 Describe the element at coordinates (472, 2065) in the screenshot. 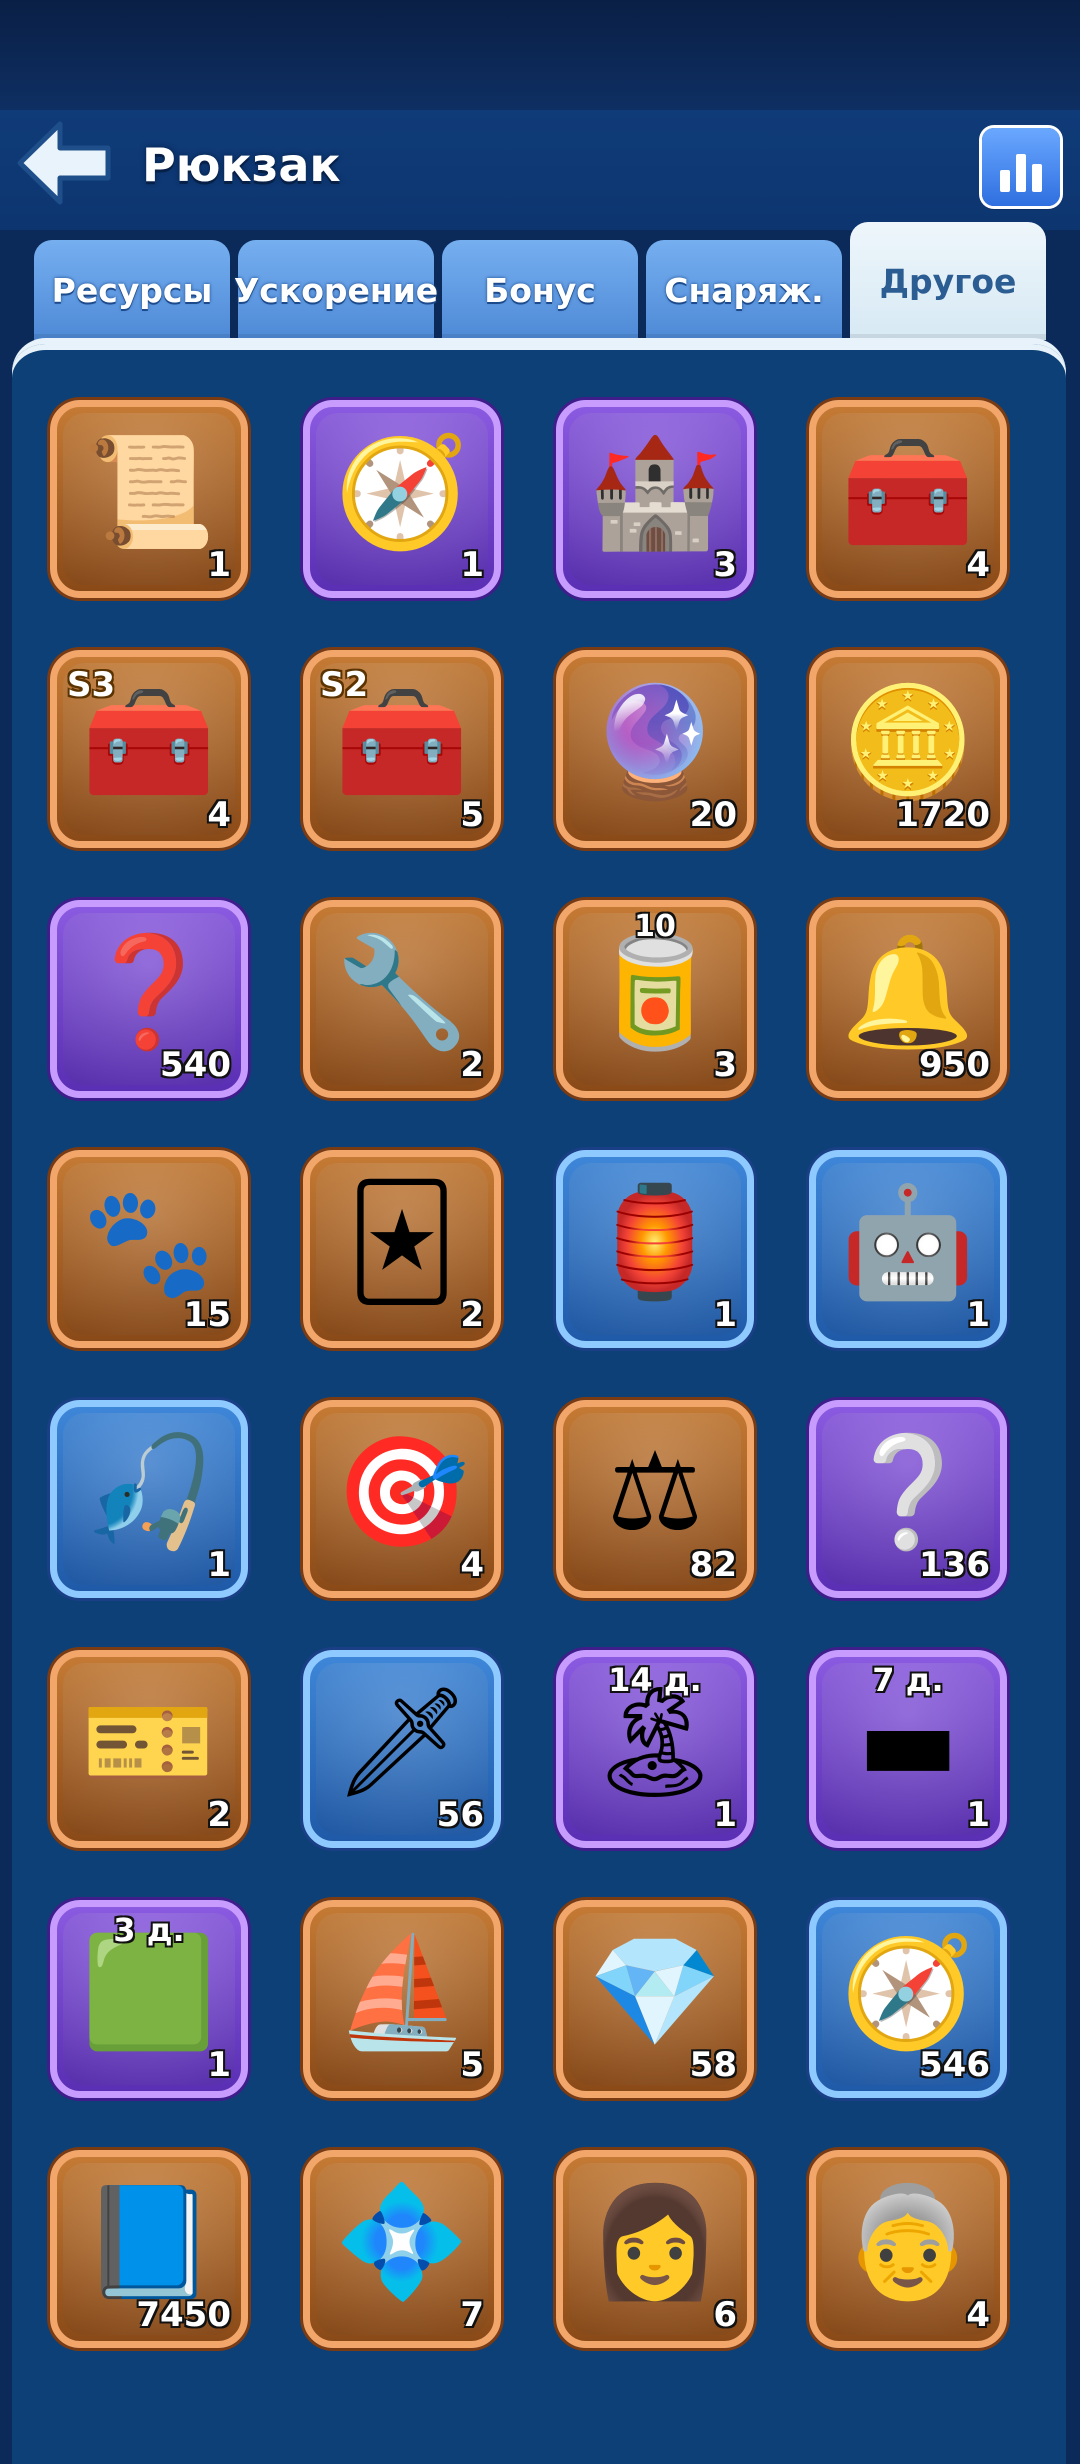

I see `item-count: 5` at that location.